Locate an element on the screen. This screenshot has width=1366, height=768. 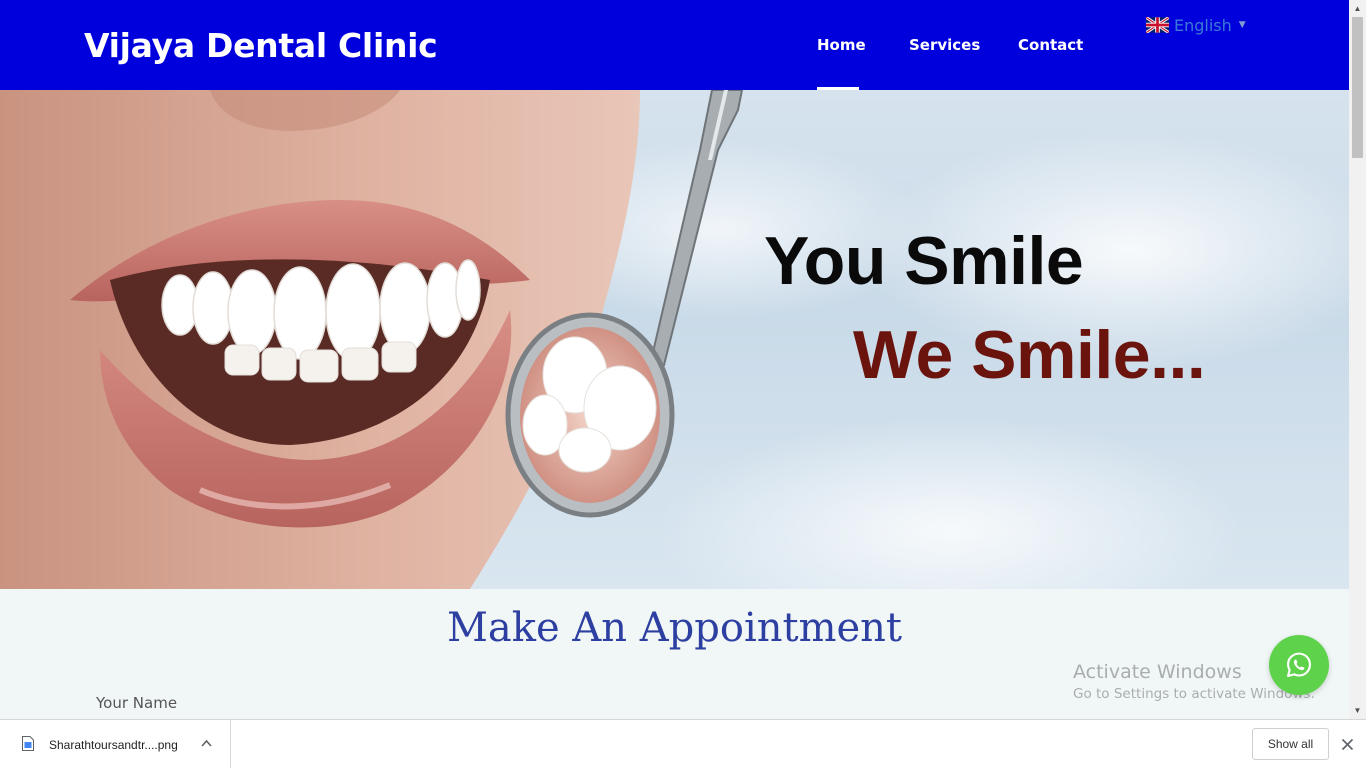
appointment-title: Make An Appointment is located at coordinates (674, 628).